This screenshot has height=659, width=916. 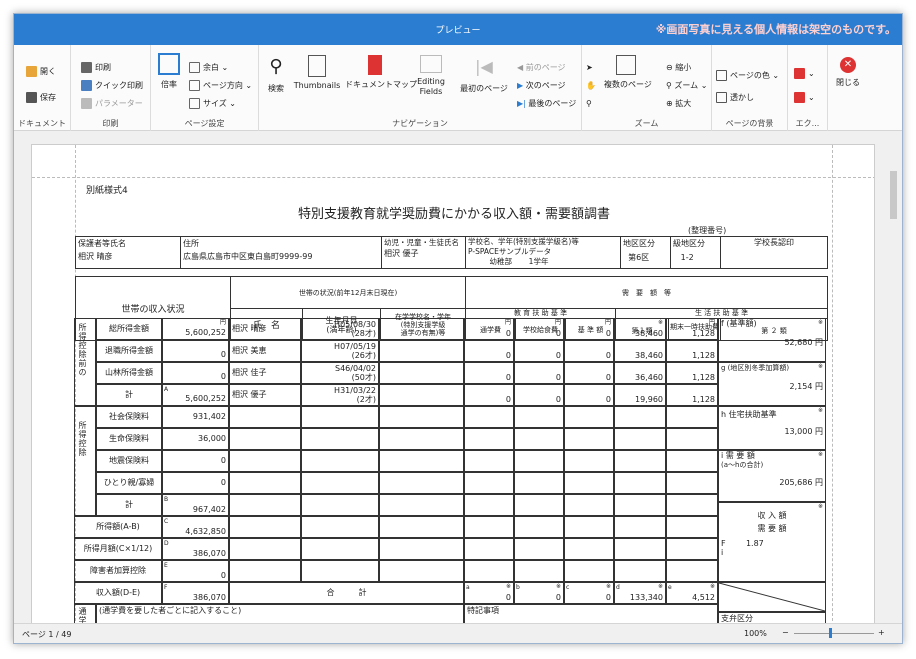 What do you see at coordinates (591, 85) in the screenshot?
I see `hand-tool-button: ✋` at bounding box center [591, 85].